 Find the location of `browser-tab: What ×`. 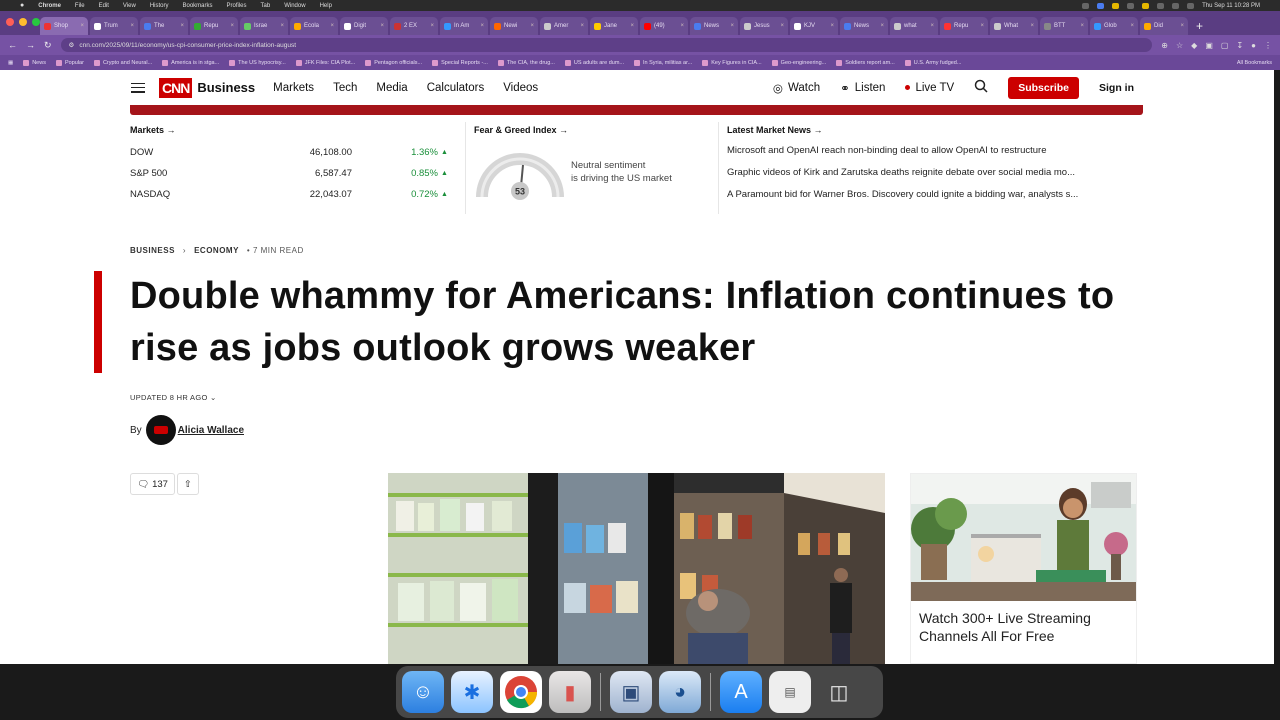

browser-tab: What × is located at coordinates (1014, 26).